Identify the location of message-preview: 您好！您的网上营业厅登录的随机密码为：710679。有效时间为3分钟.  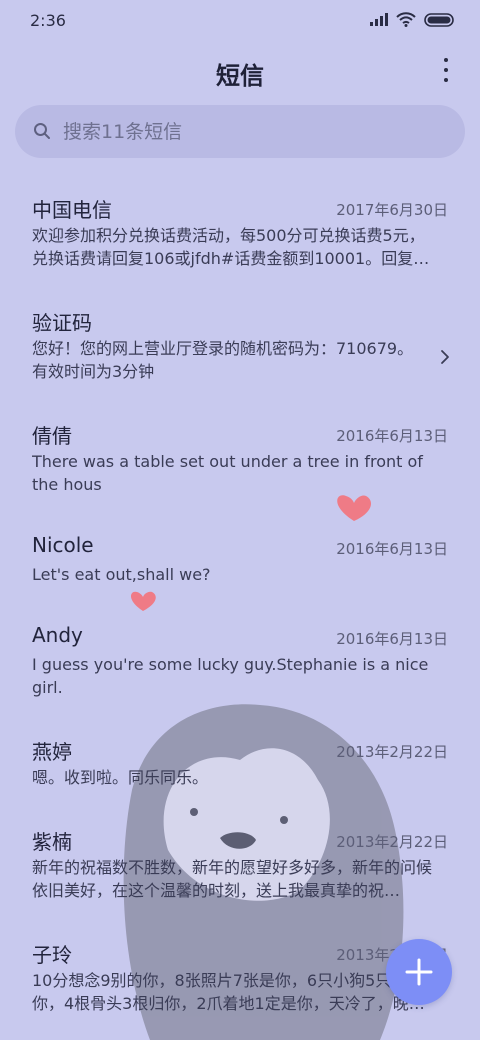
(223, 360).